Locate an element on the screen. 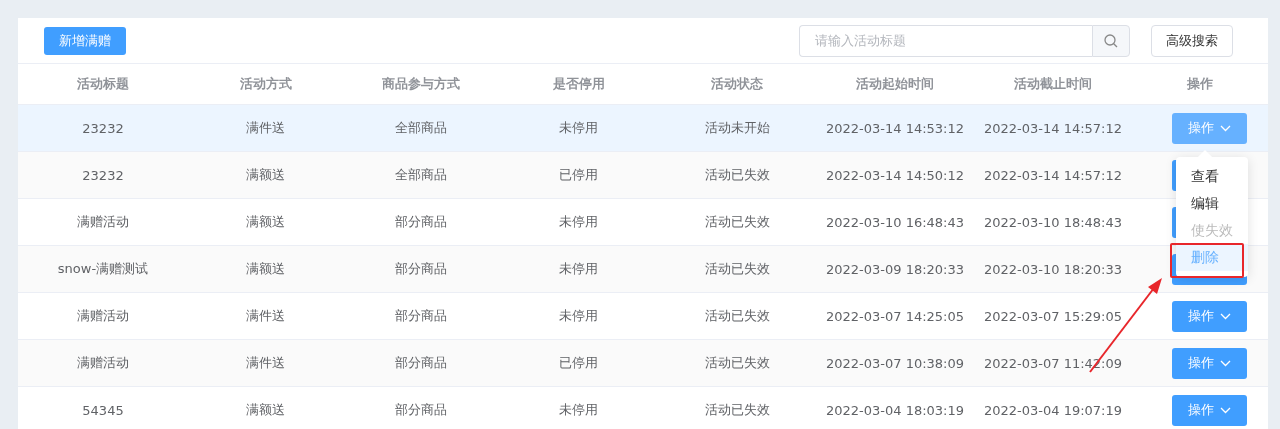 Image resolution: width=1280 pixels, height=429 pixels. table-row: 23232 满件送 全部商品 未停用 活动未开始 2022-03-14 14:53:12 2022-03-14 14:57:12 操作 is located at coordinates (643, 128).